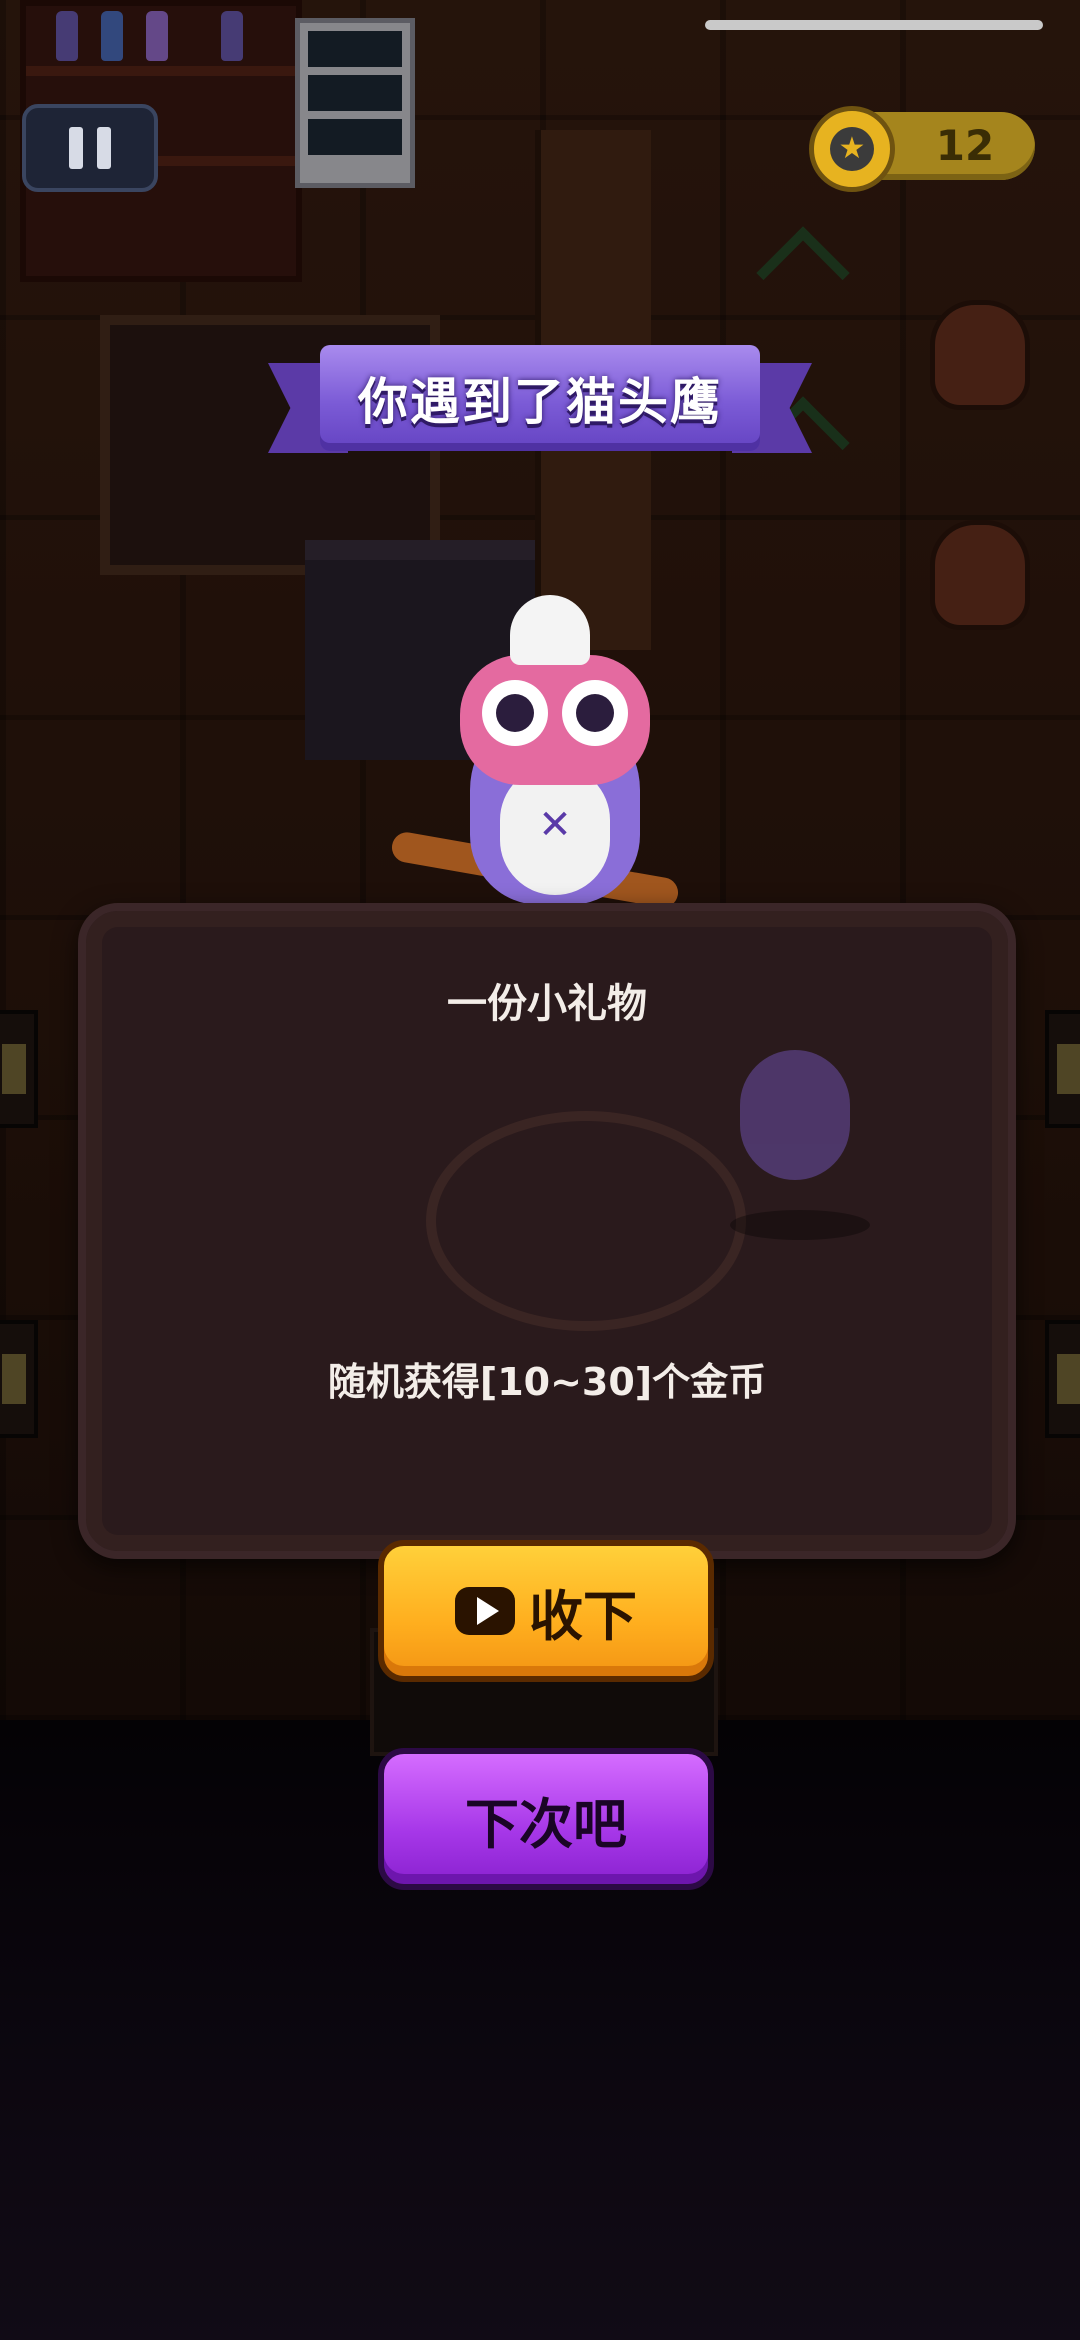  Describe the element at coordinates (90, 148) in the screenshot. I see `pause-button` at that location.